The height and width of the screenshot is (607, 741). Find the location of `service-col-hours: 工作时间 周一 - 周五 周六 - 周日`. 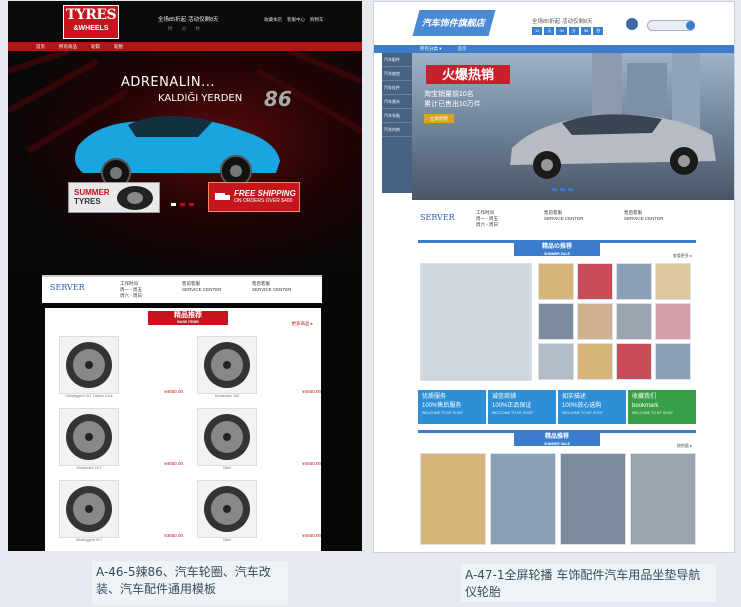

service-col-hours: 工作时间 周一 - 周五 周六 - 周日 is located at coordinates (487, 219).